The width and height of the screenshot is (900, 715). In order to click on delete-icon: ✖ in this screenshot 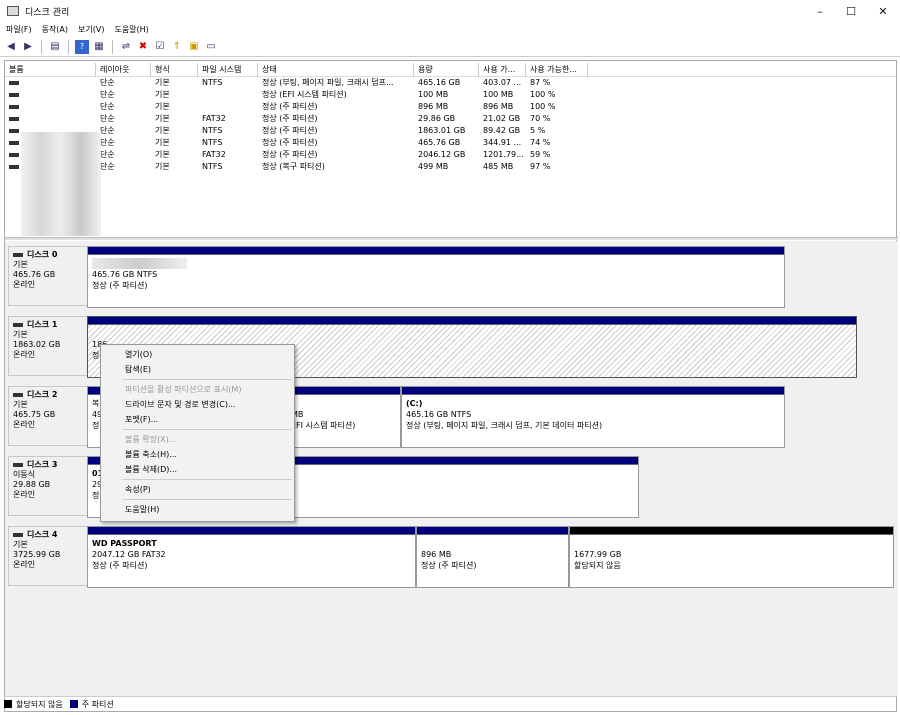, I will do `click(143, 47)`.